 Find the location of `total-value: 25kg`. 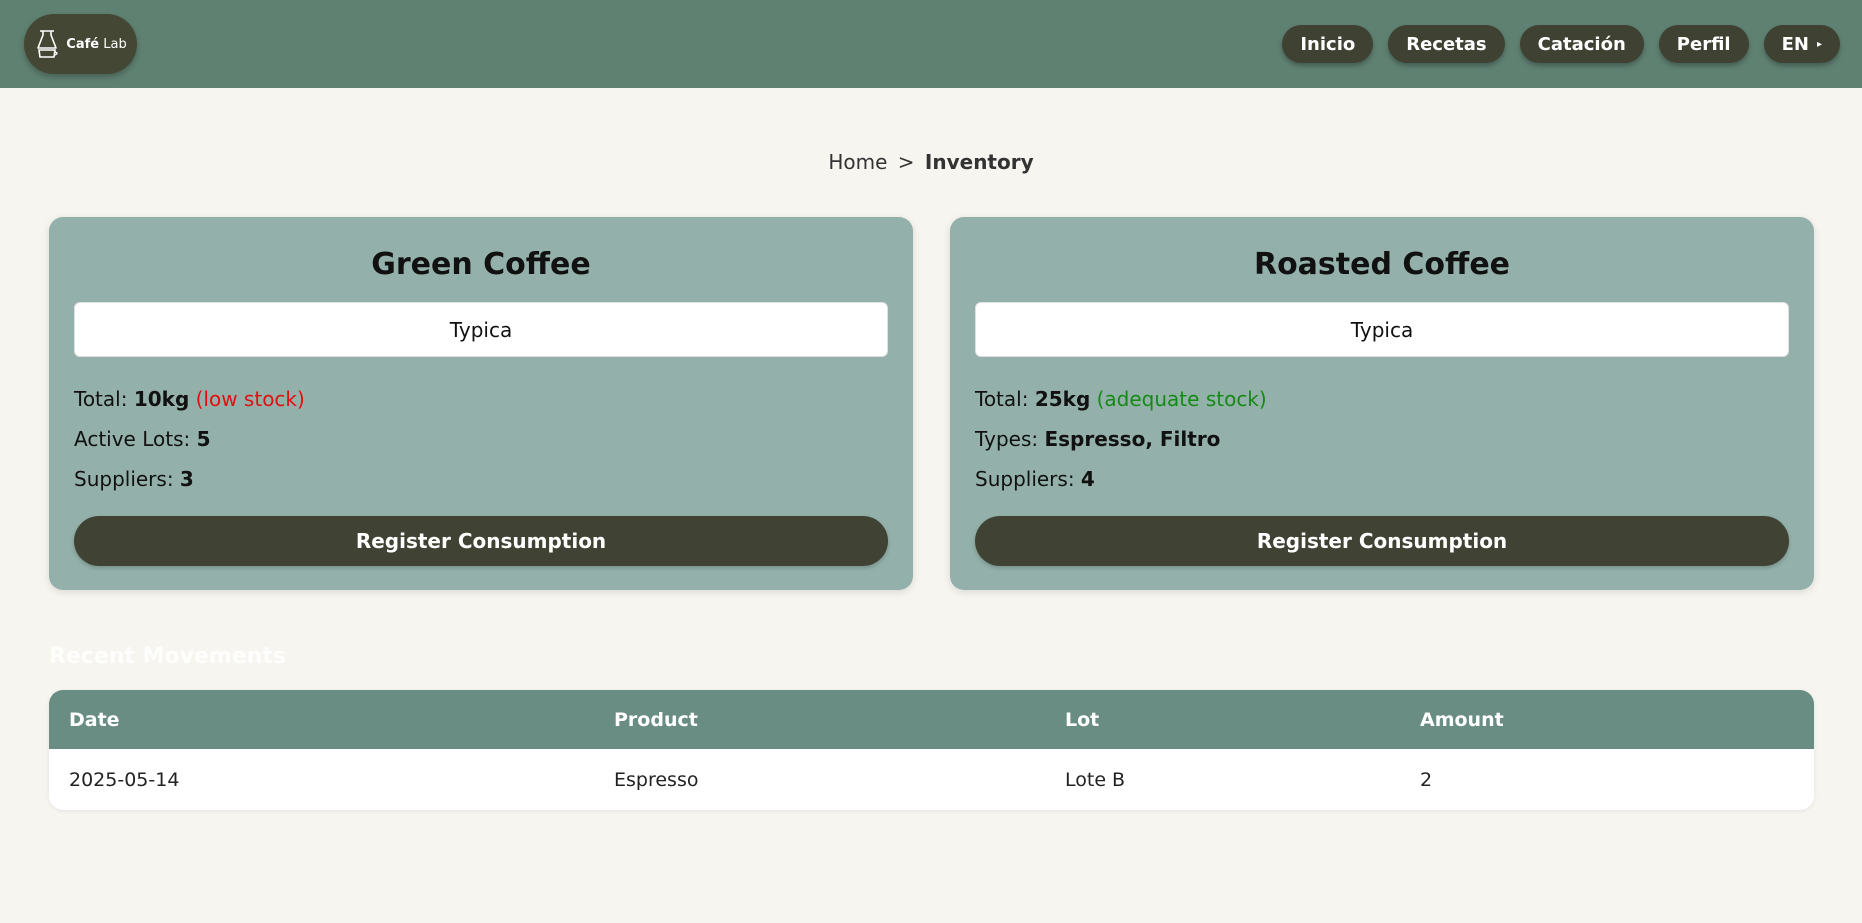

total-value: 25kg is located at coordinates (1062, 399).